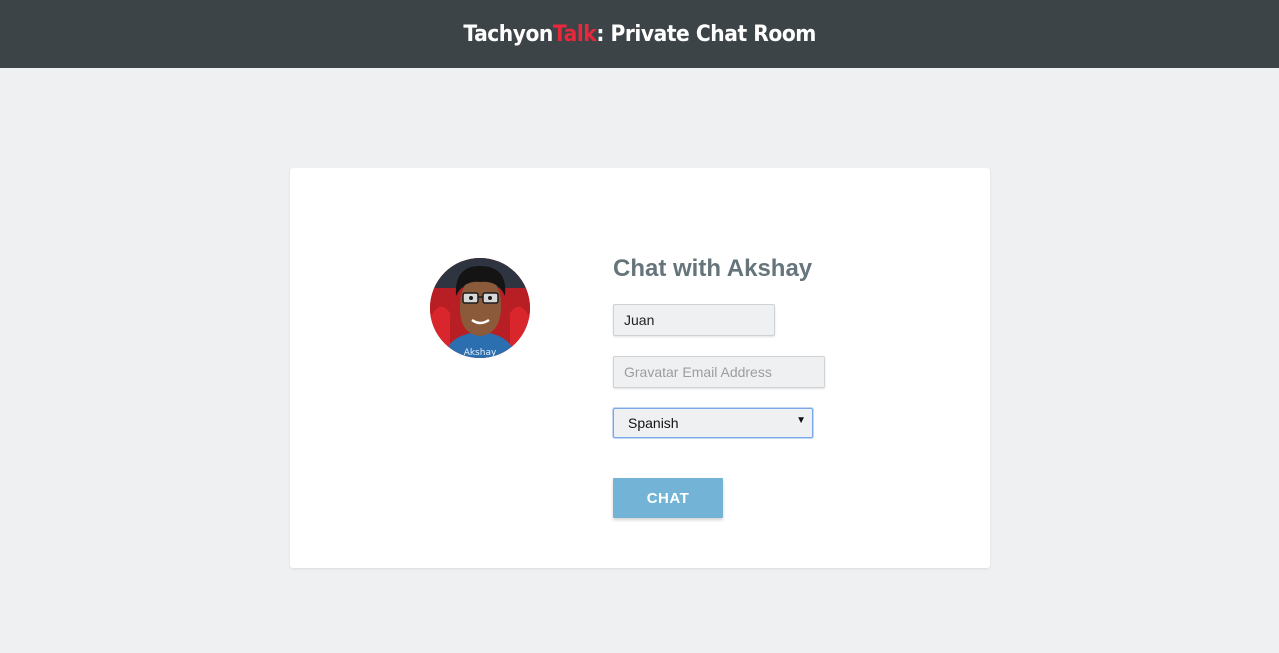 The image size is (1279, 653). I want to click on brand-accent: Talk, so click(574, 34).